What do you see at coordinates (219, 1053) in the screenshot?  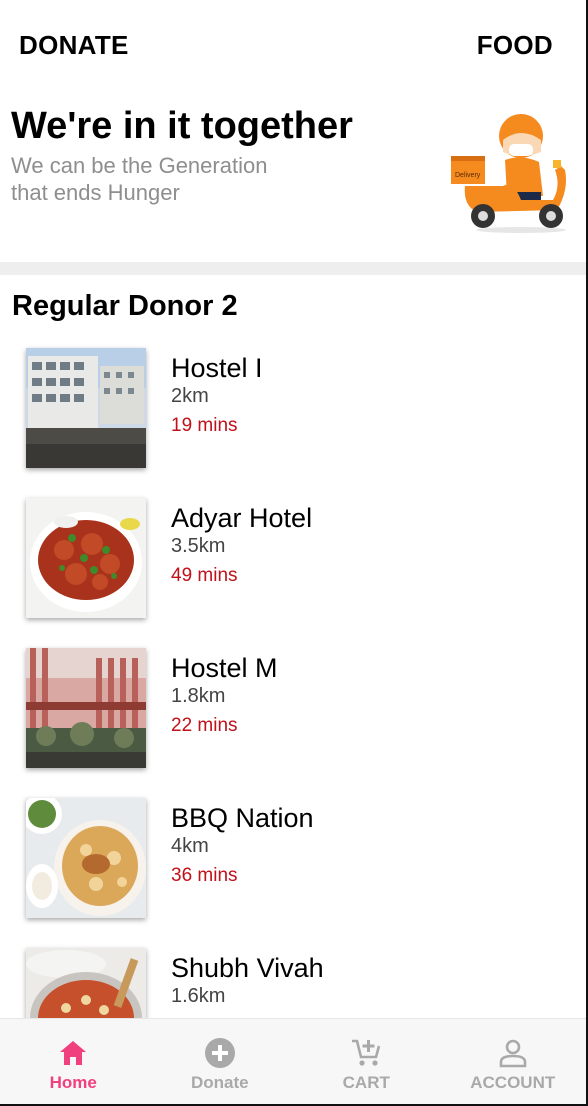 I see `add-circle-icon` at bounding box center [219, 1053].